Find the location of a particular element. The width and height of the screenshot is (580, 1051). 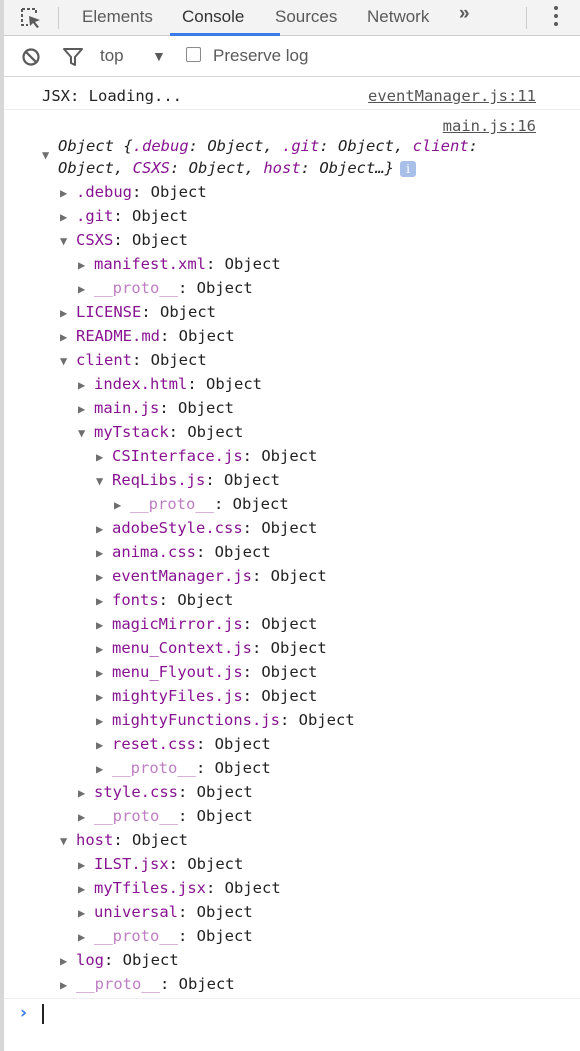

tab-sources: Sources is located at coordinates (306, 17).